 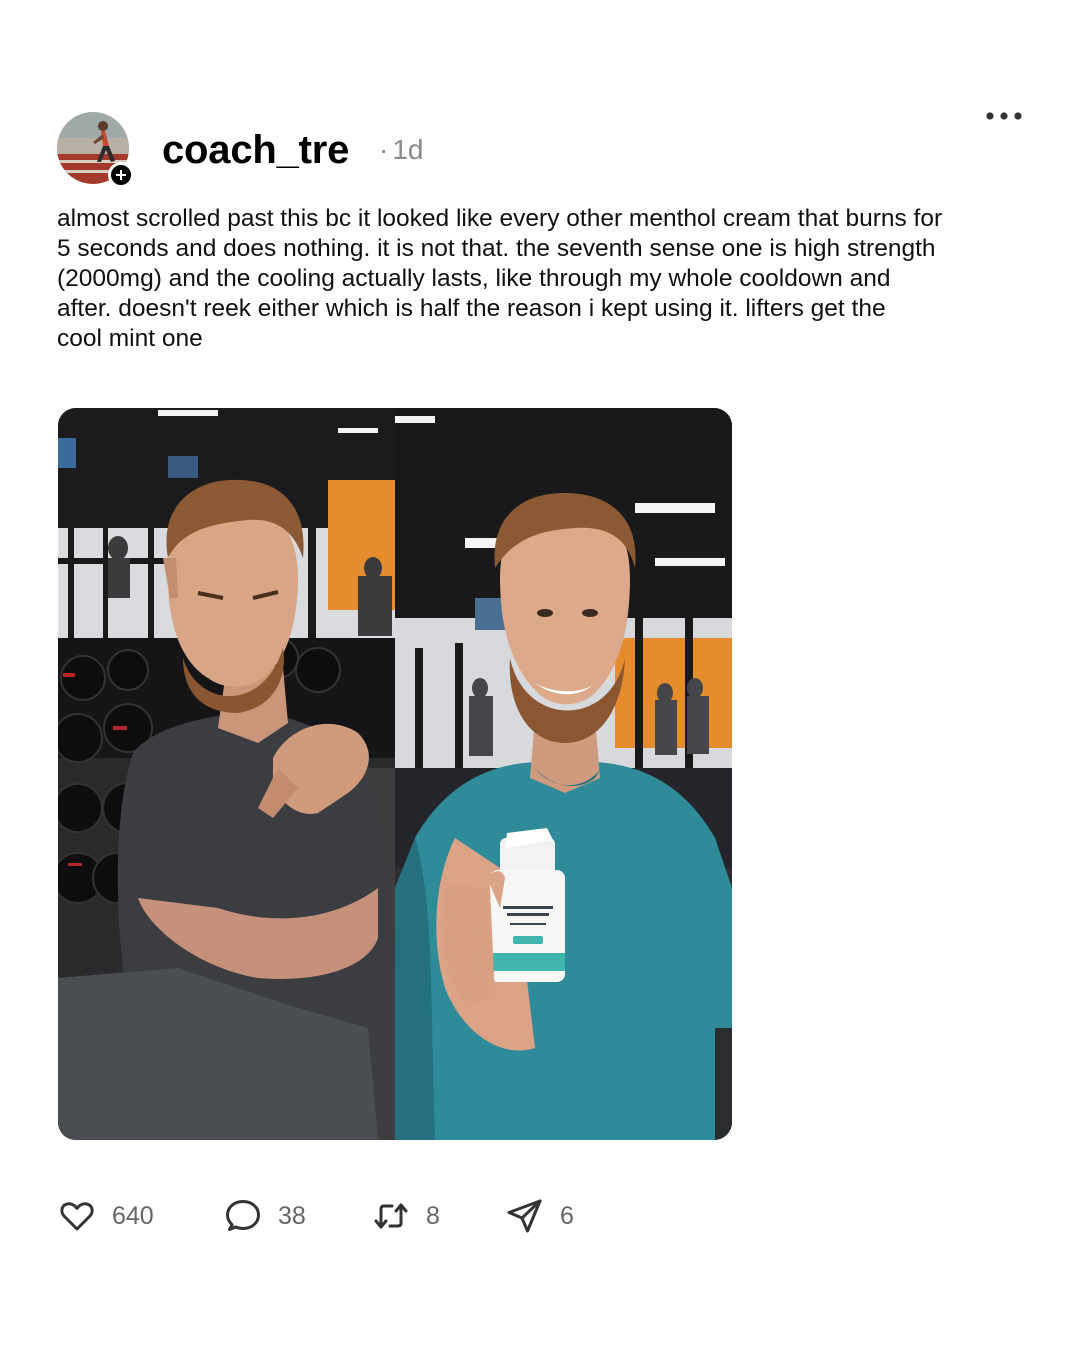 What do you see at coordinates (243, 1215) in the screenshot?
I see `comment-bubble-icon` at bounding box center [243, 1215].